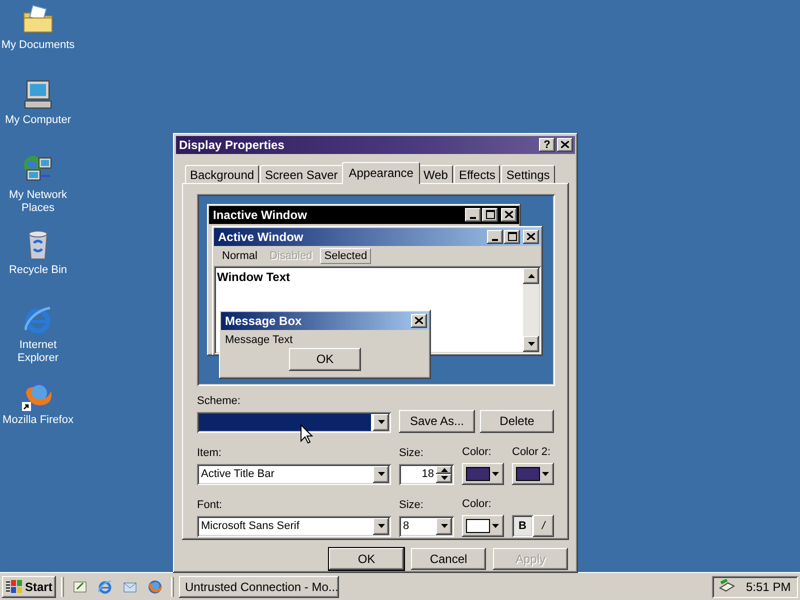 Image resolution: width=800 pixels, height=600 pixels. Describe the element at coordinates (259, 340) in the screenshot. I see `message-text: Message Text` at that location.